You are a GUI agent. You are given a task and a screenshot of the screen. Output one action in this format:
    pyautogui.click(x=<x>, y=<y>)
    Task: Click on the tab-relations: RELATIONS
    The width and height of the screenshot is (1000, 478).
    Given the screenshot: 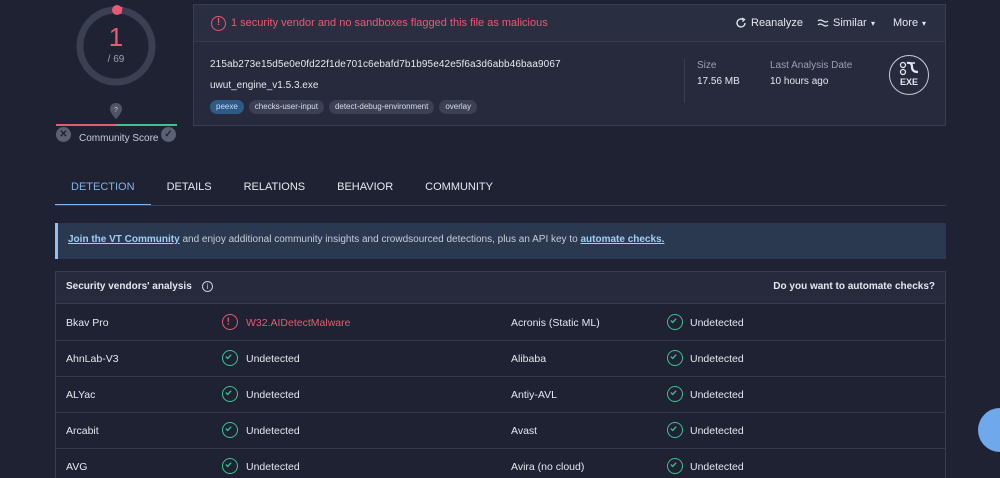 What is the action you would take?
    pyautogui.click(x=275, y=190)
    